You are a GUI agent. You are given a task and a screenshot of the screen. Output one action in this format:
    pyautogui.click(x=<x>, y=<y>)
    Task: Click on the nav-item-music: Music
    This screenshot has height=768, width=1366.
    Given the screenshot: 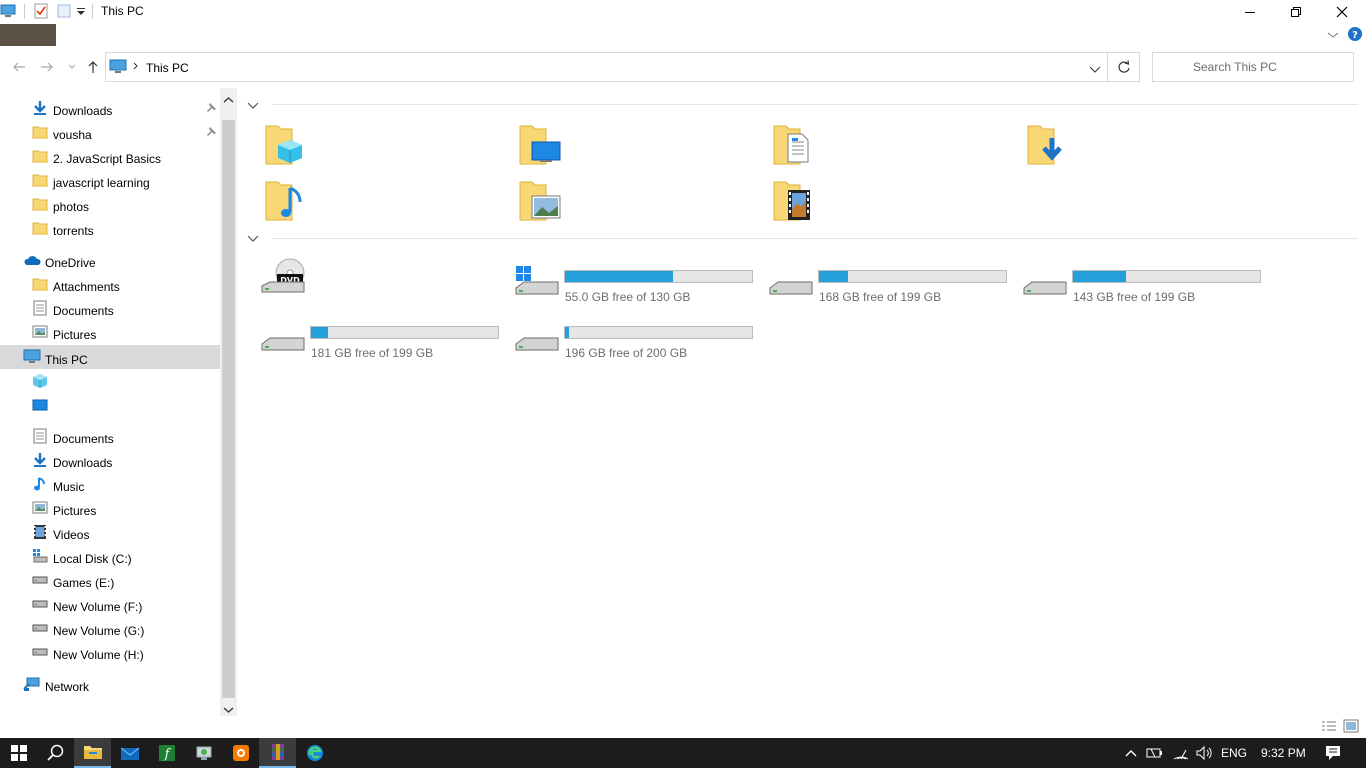 What is the action you would take?
    pyautogui.click(x=110, y=484)
    